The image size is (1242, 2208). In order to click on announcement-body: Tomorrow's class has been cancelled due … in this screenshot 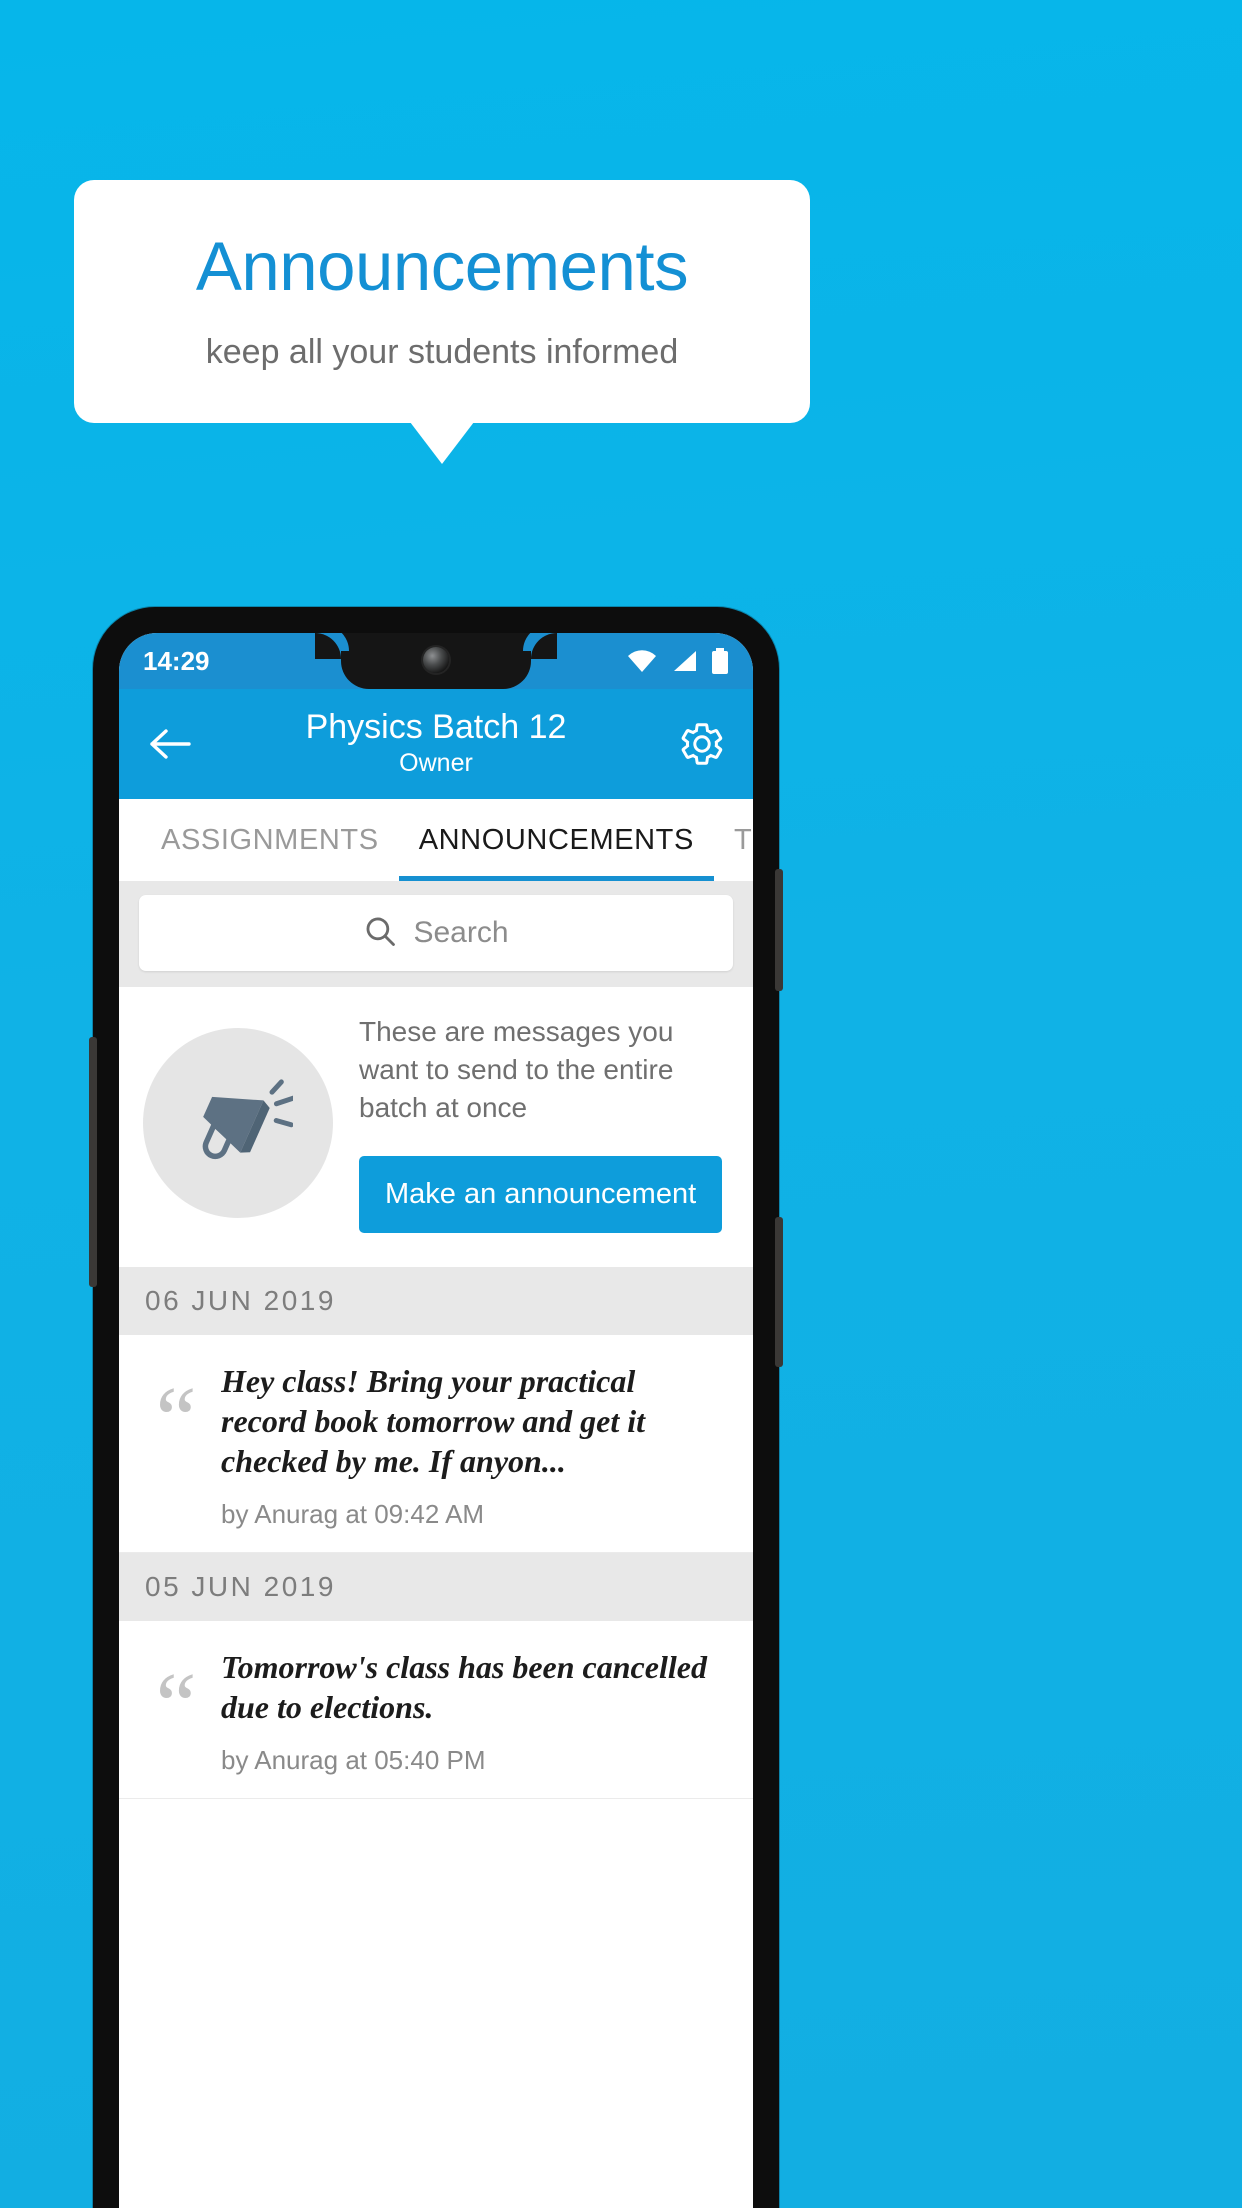, I will do `click(474, 1711)`.